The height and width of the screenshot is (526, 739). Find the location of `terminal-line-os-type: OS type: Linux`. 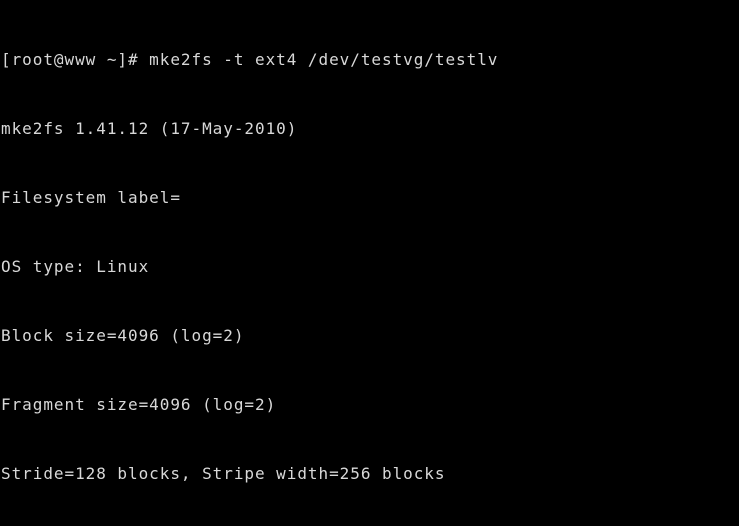

terminal-line-os-type: OS type: Linux is located at coordinates (75, 266).